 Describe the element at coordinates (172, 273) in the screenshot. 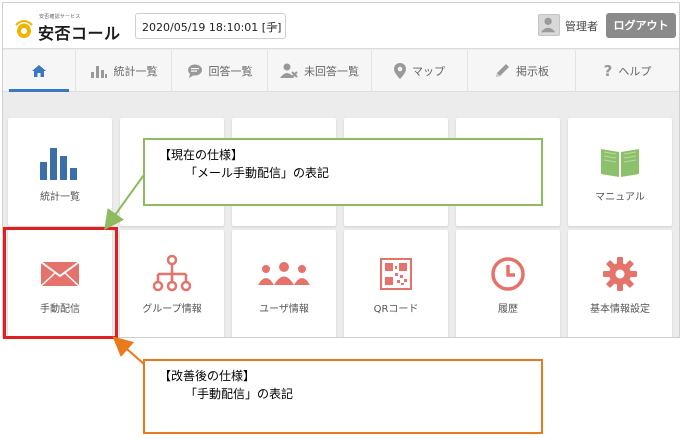

I see `hierarchy-icon` at that location.